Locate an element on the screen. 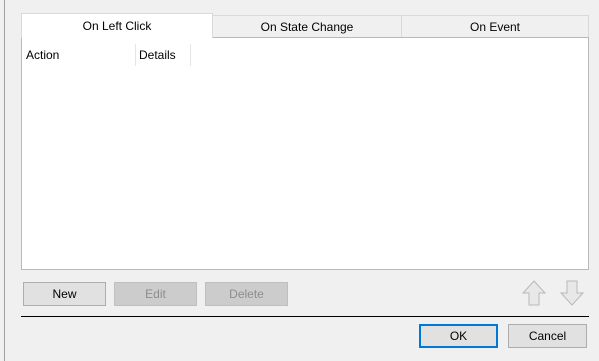 This screenshot has width=599, height=361. trigger-tabs: On Left Click On State Change On Event is located at coordinates (305, 25).